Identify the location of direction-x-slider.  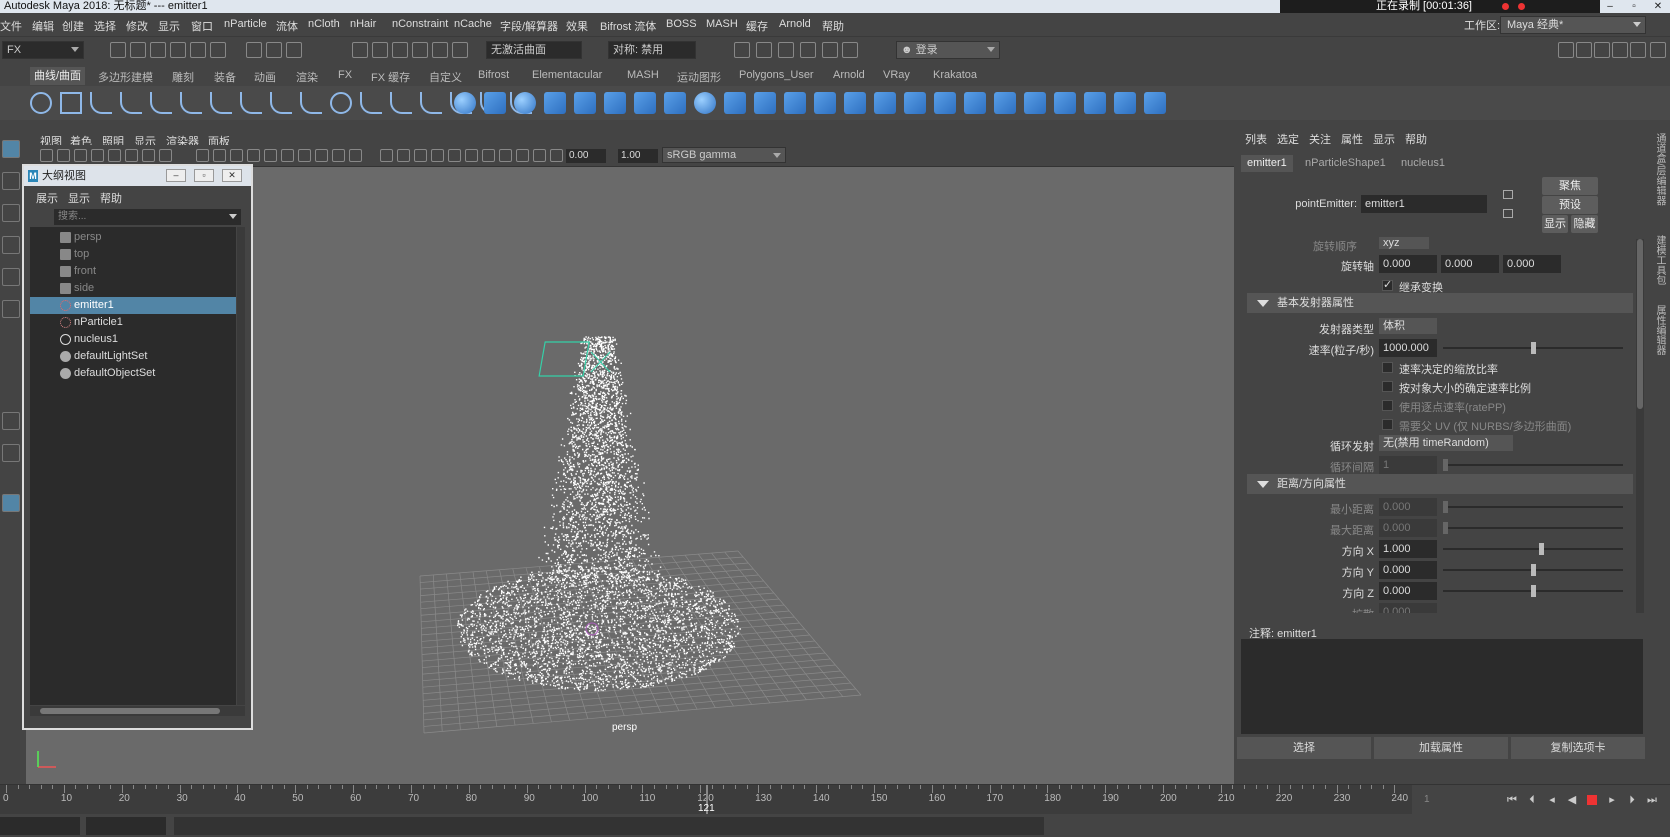
(1533, 549).